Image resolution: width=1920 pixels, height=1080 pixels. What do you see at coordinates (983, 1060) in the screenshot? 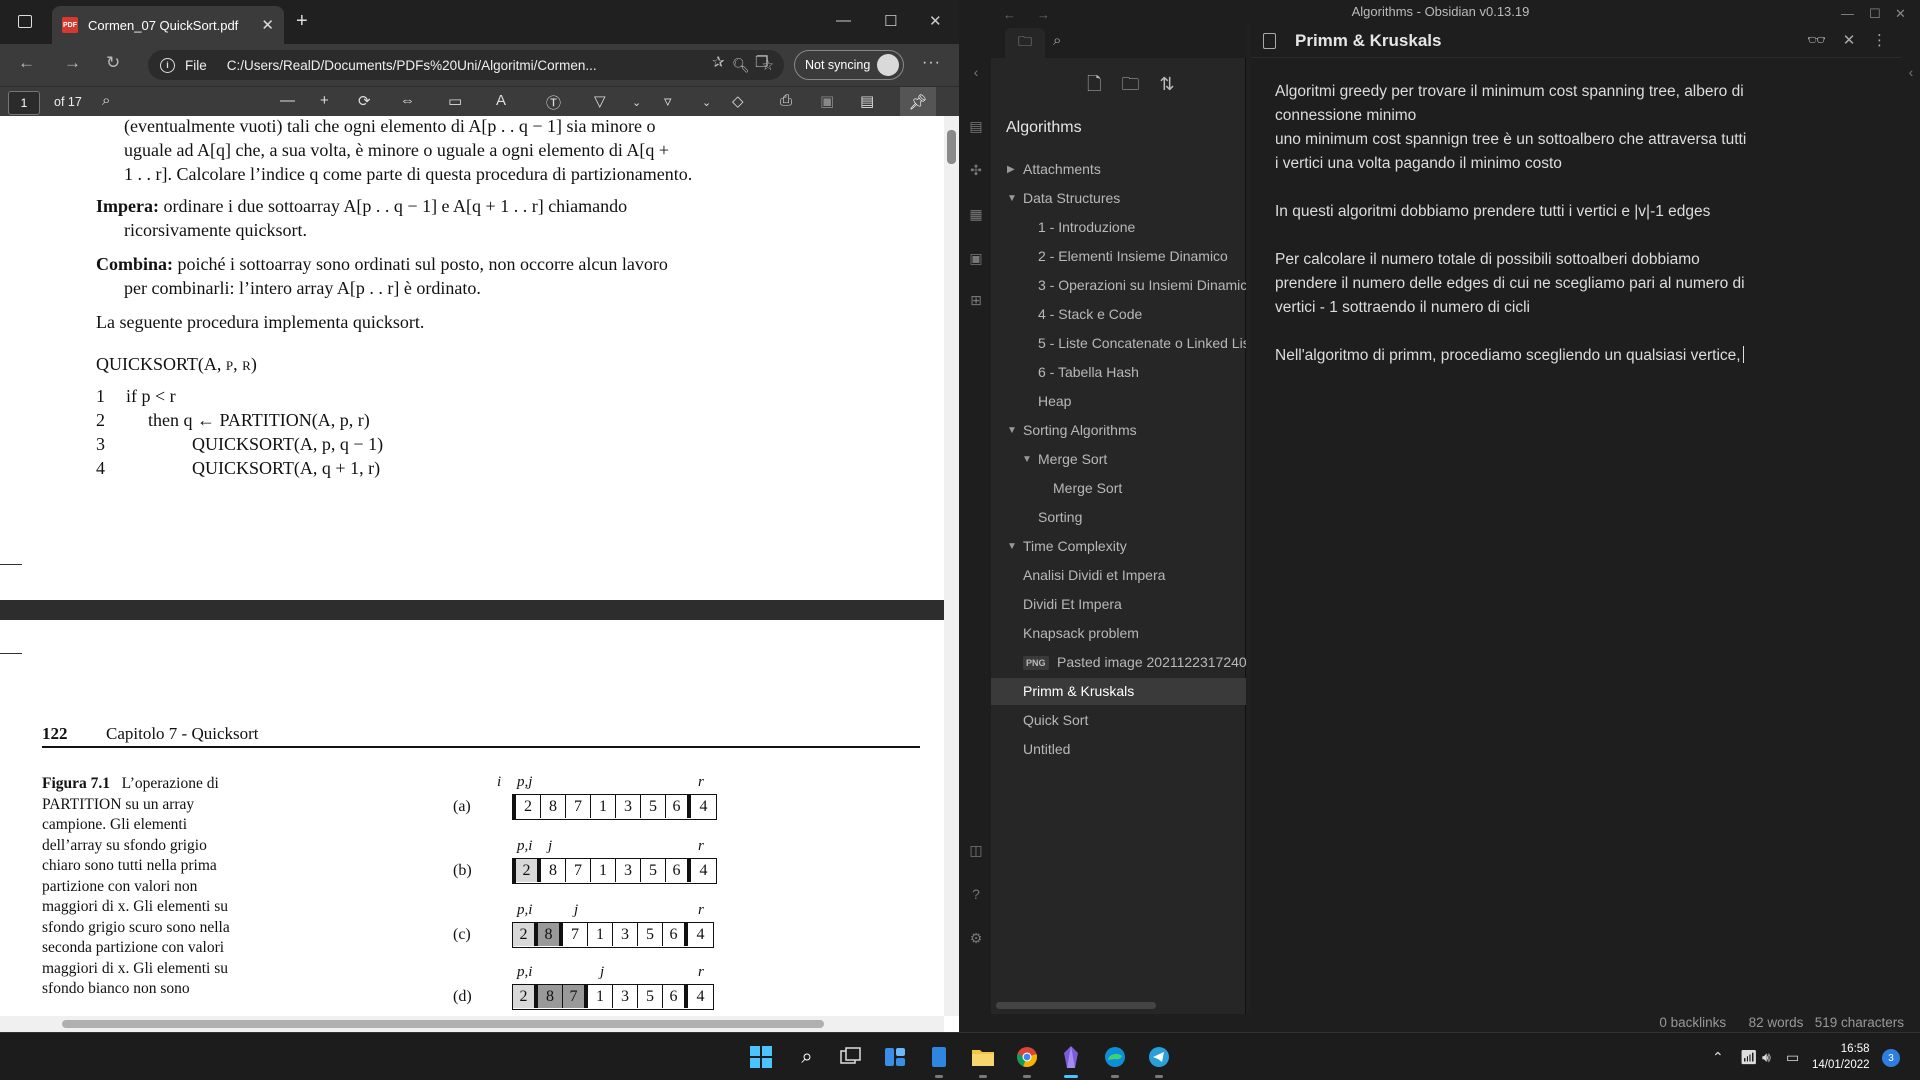
I see `file-explorer-taskbar-icon` at bounding box center [983, 1060].